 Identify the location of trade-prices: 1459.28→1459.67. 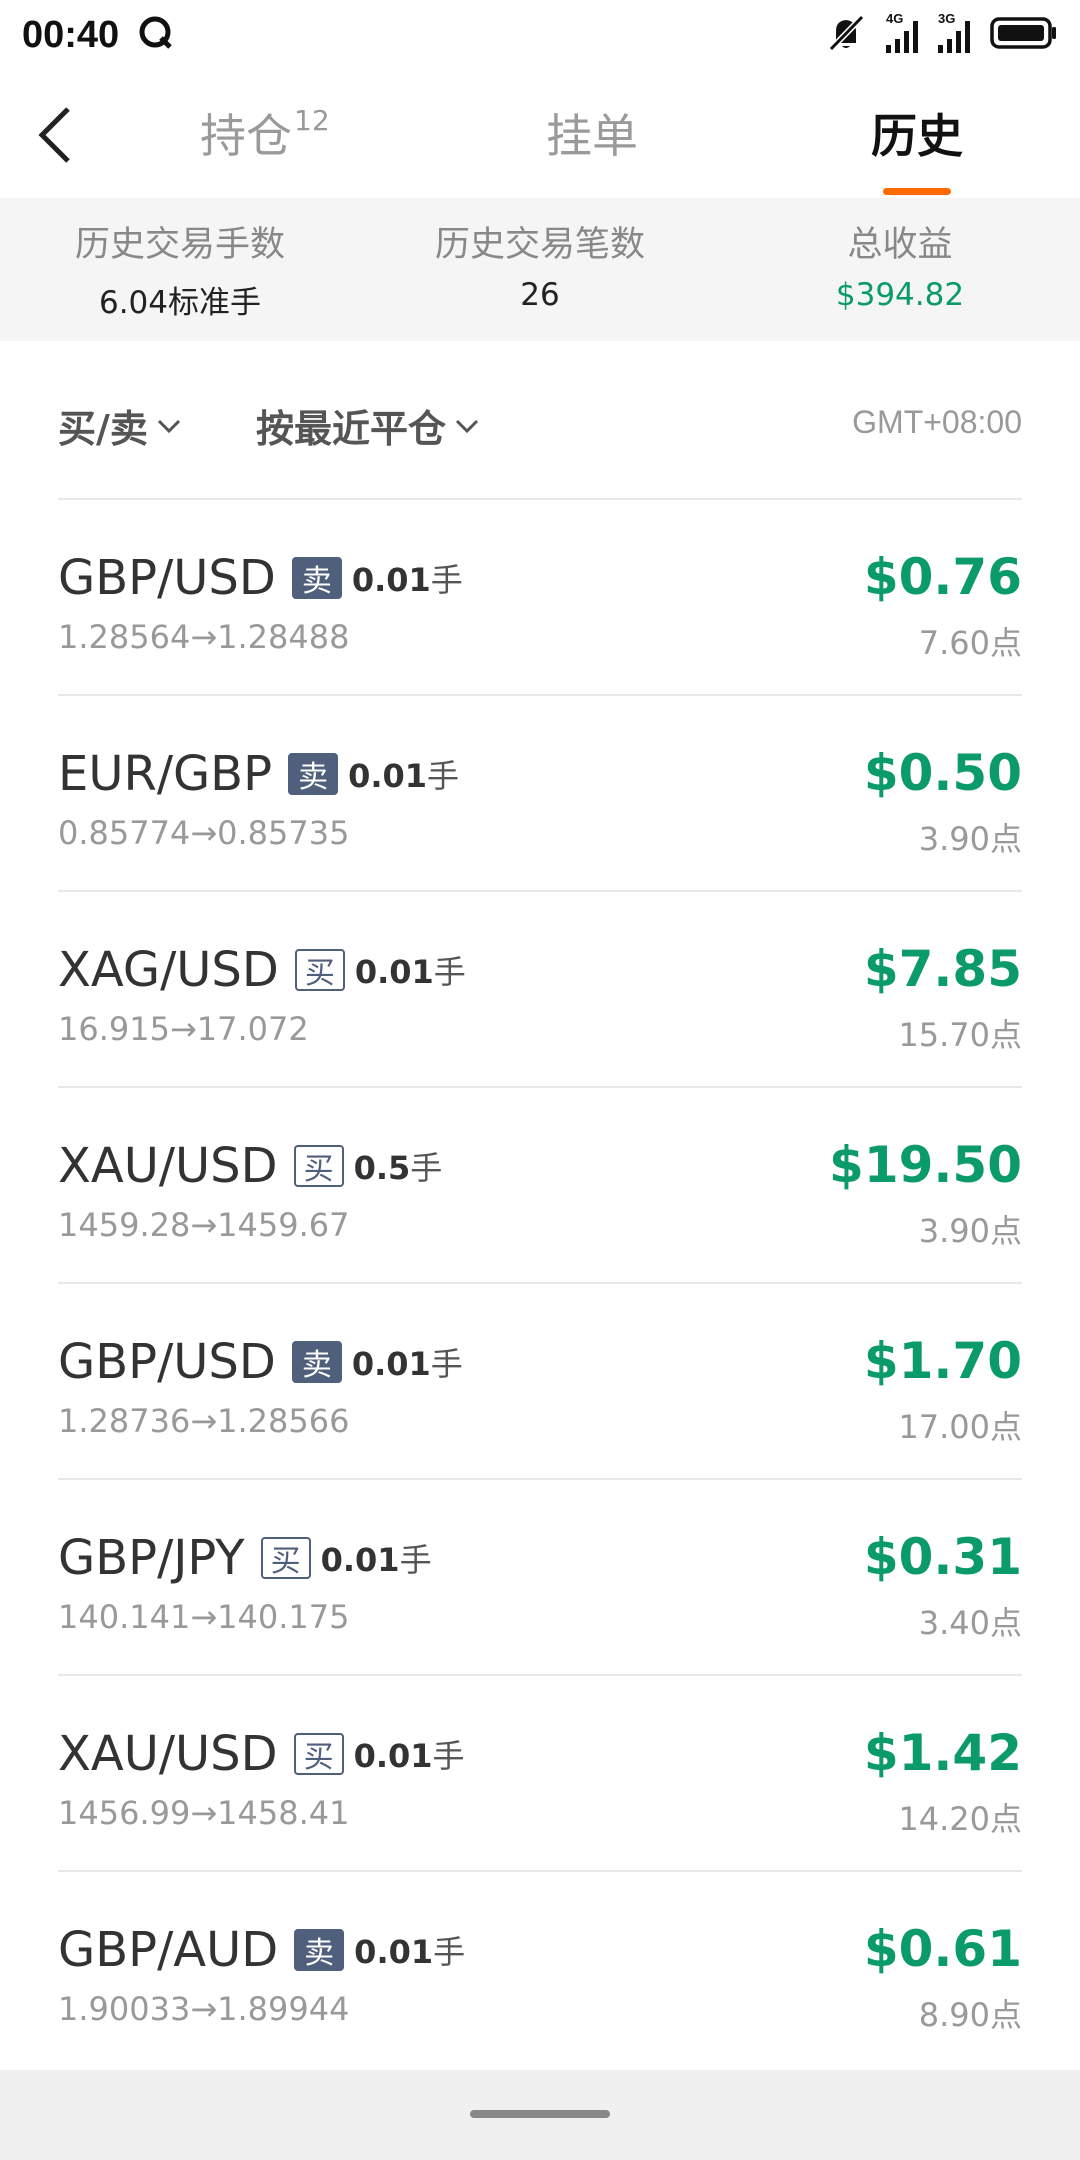
(204, 1225).